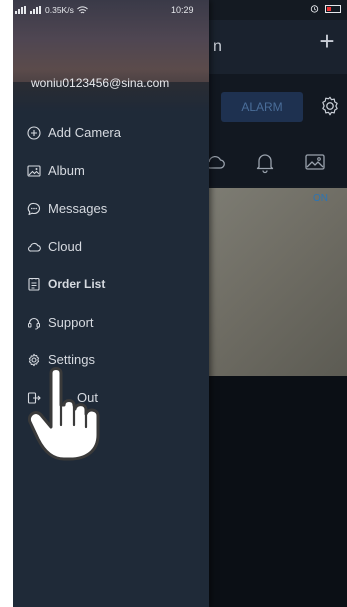  Describe the element at coordinates (34, 284) in the screenshot. I see `list-icon` at that location.